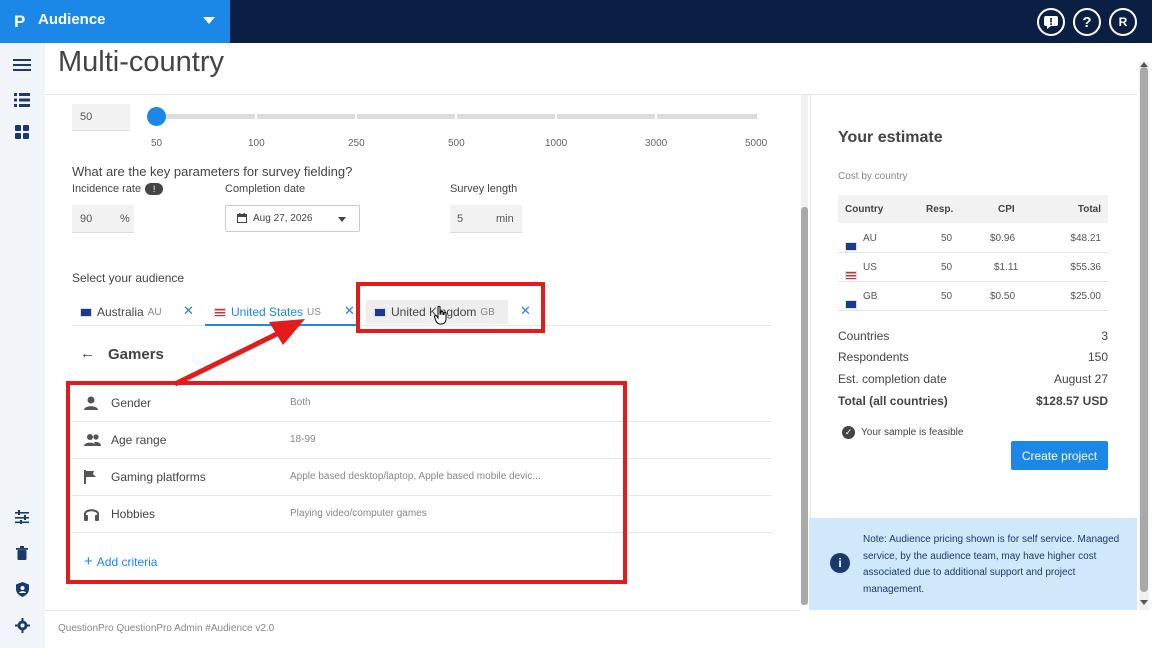  Describe the element at coordinates (239, 353) in the screenshot. I see `annotation-arrow` at that location.